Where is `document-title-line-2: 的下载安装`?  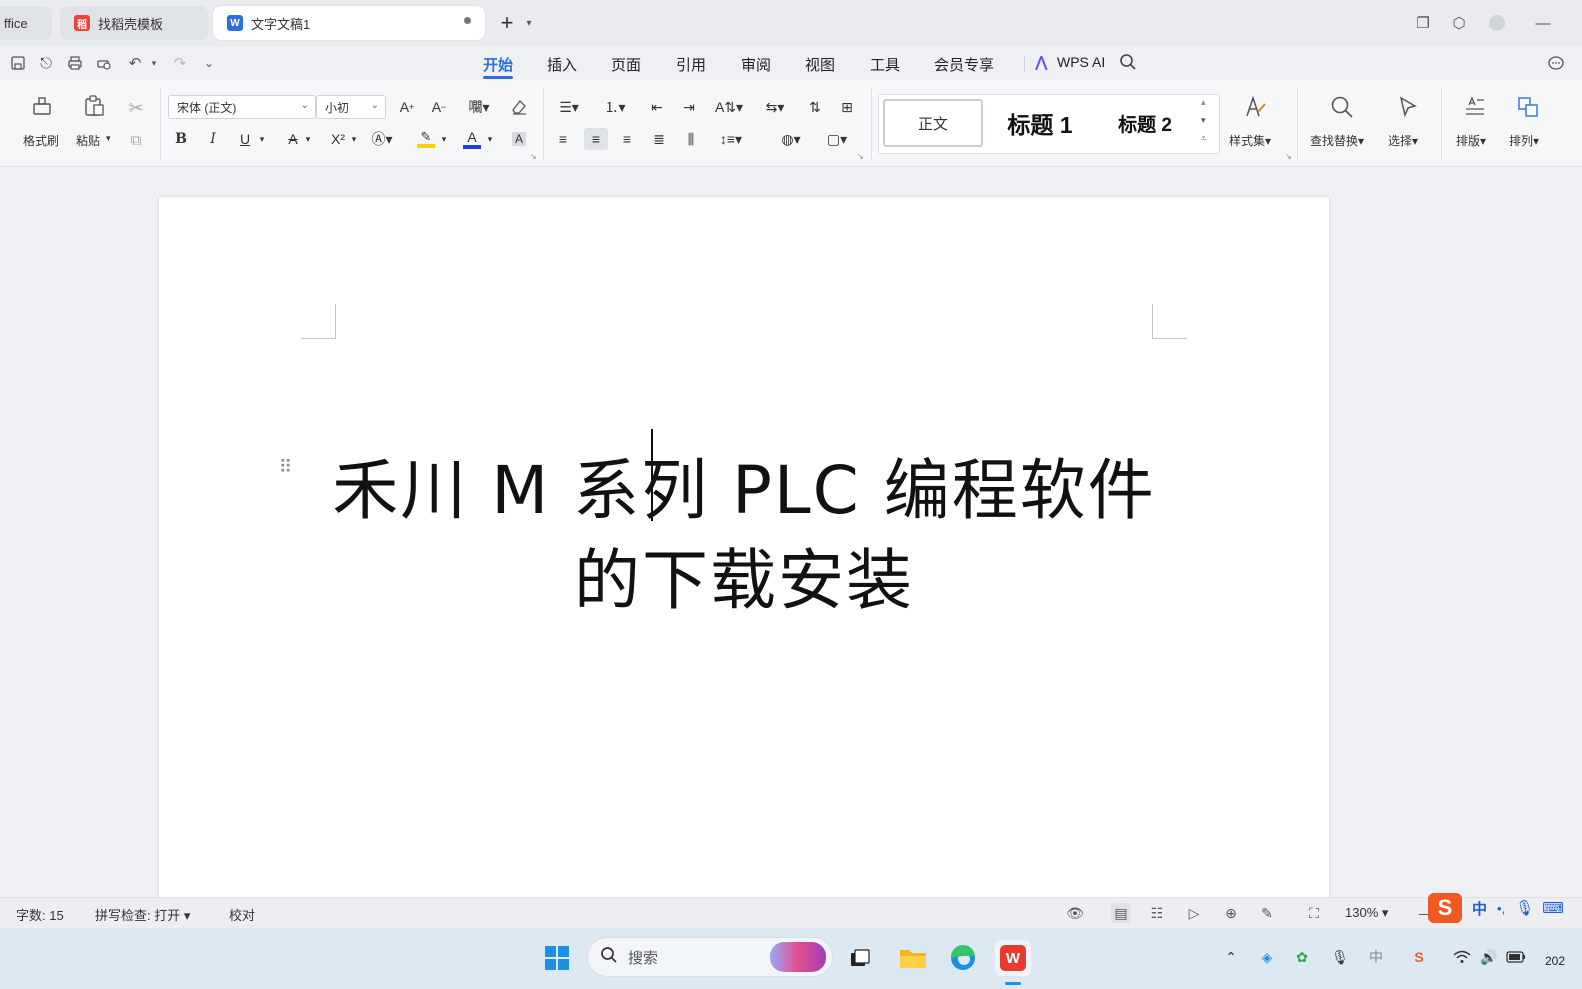
document-title-line-2: 的下载安装 is located at coordinates (744, 575).